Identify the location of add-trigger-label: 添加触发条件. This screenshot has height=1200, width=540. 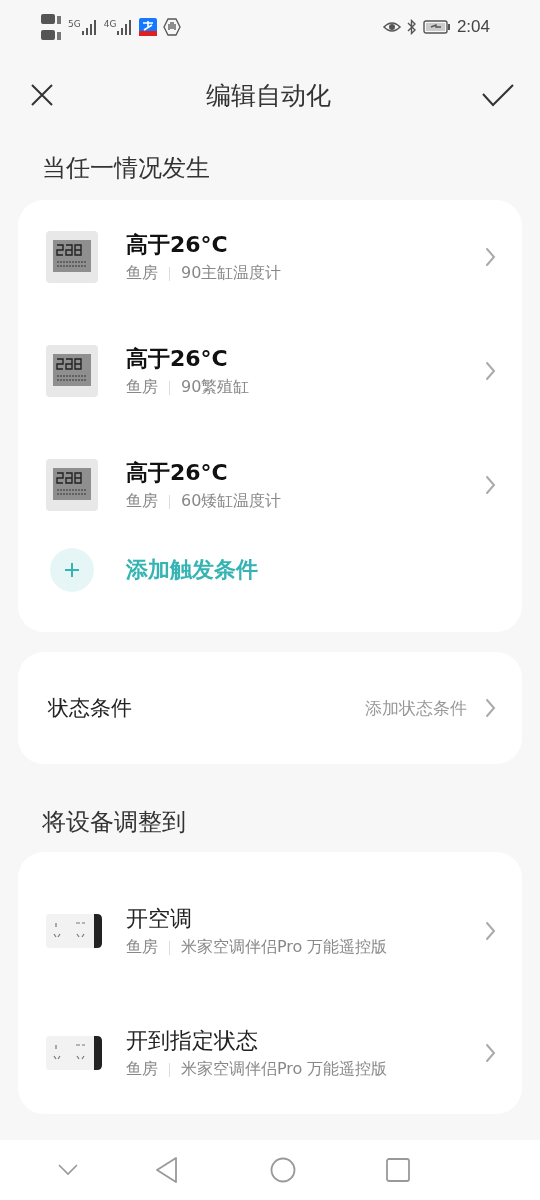
(192, 570).